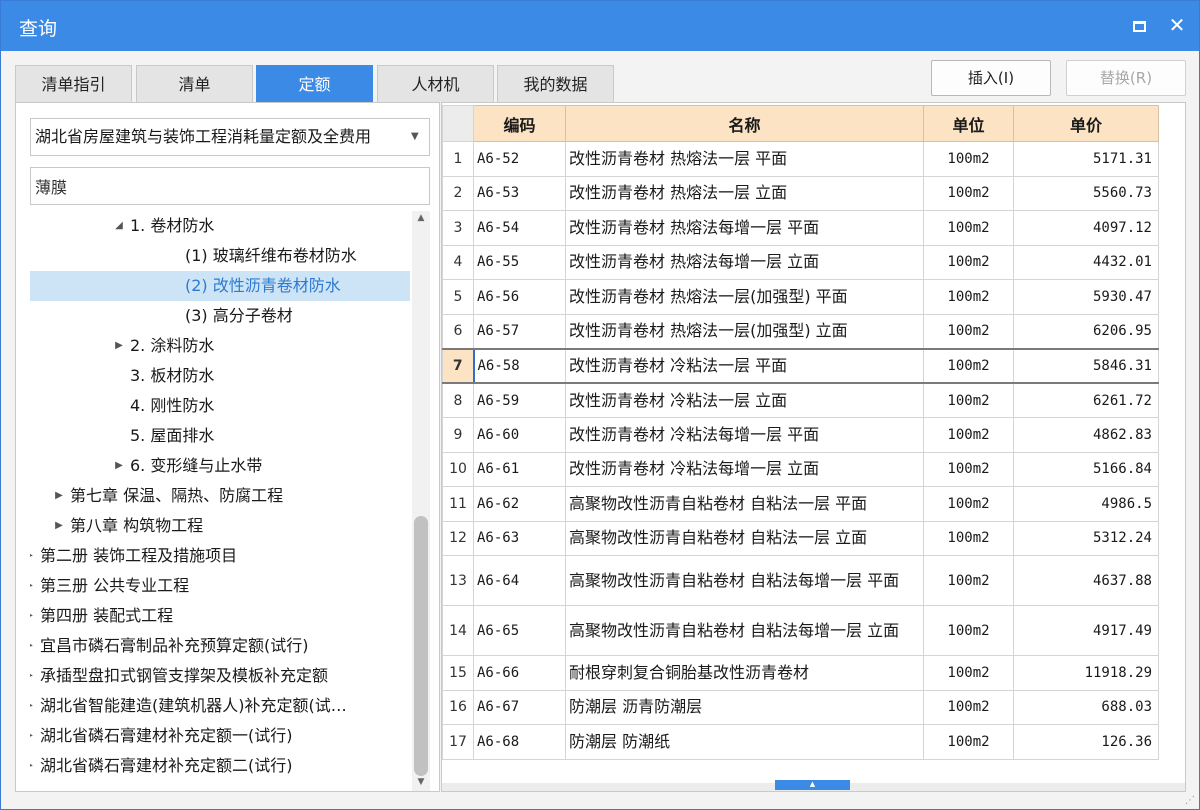 Image resolution: width=1200 pixels, height=810 pixels. I want to click on code-cell: A6-67, so click(519, 707).